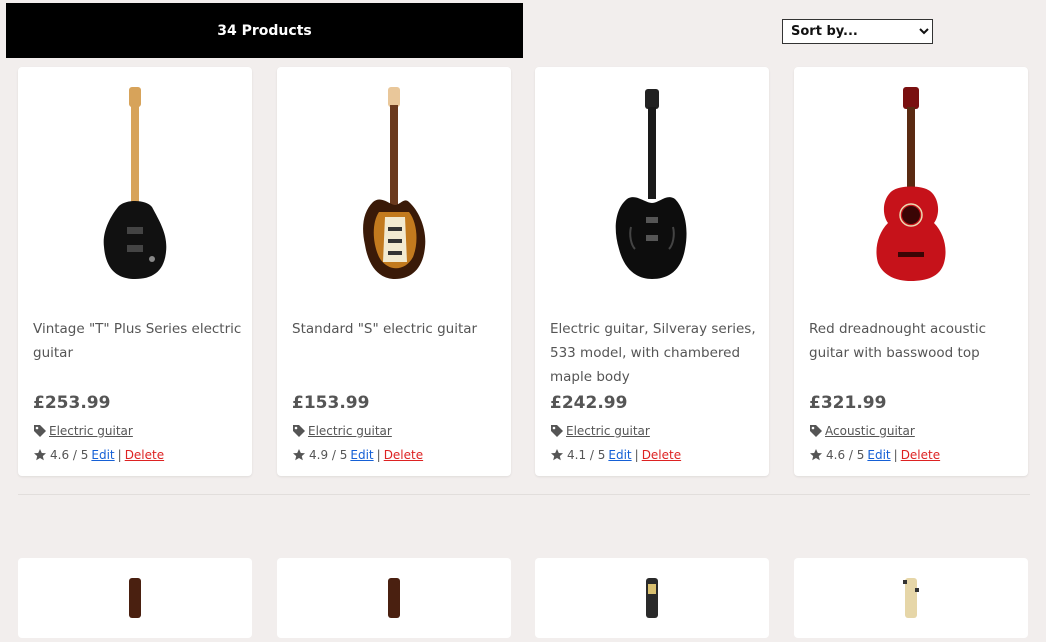 The height and width of the screenshot is (642, 1046). I want to click on product-image-acoustic-guitar, so click(911, 184).